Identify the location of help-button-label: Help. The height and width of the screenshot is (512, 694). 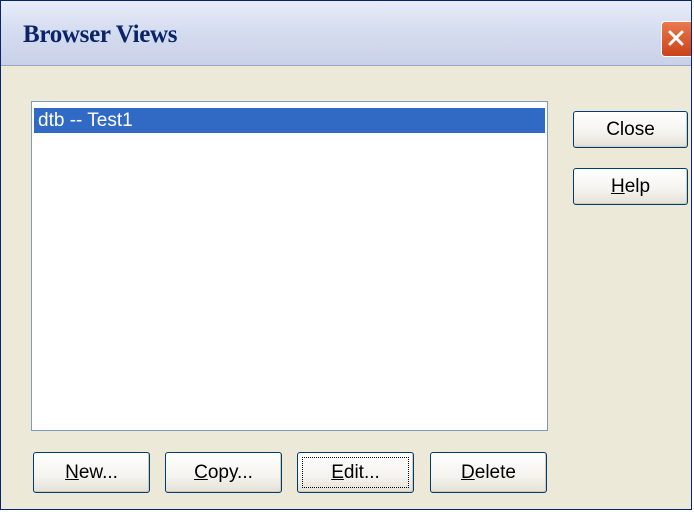
(630, 186).